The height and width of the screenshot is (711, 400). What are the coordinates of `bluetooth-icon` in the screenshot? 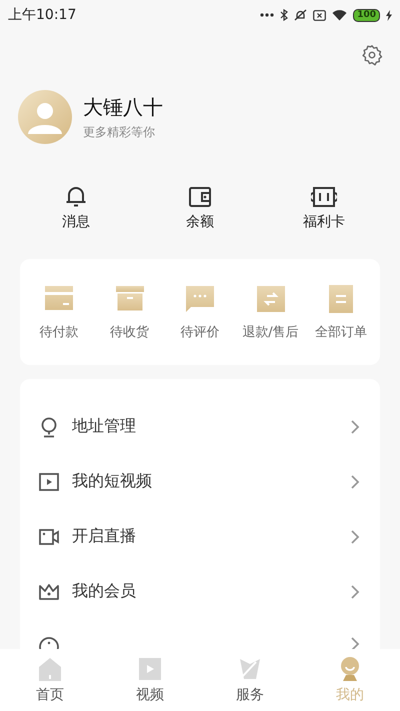 It's located at (284, 15).